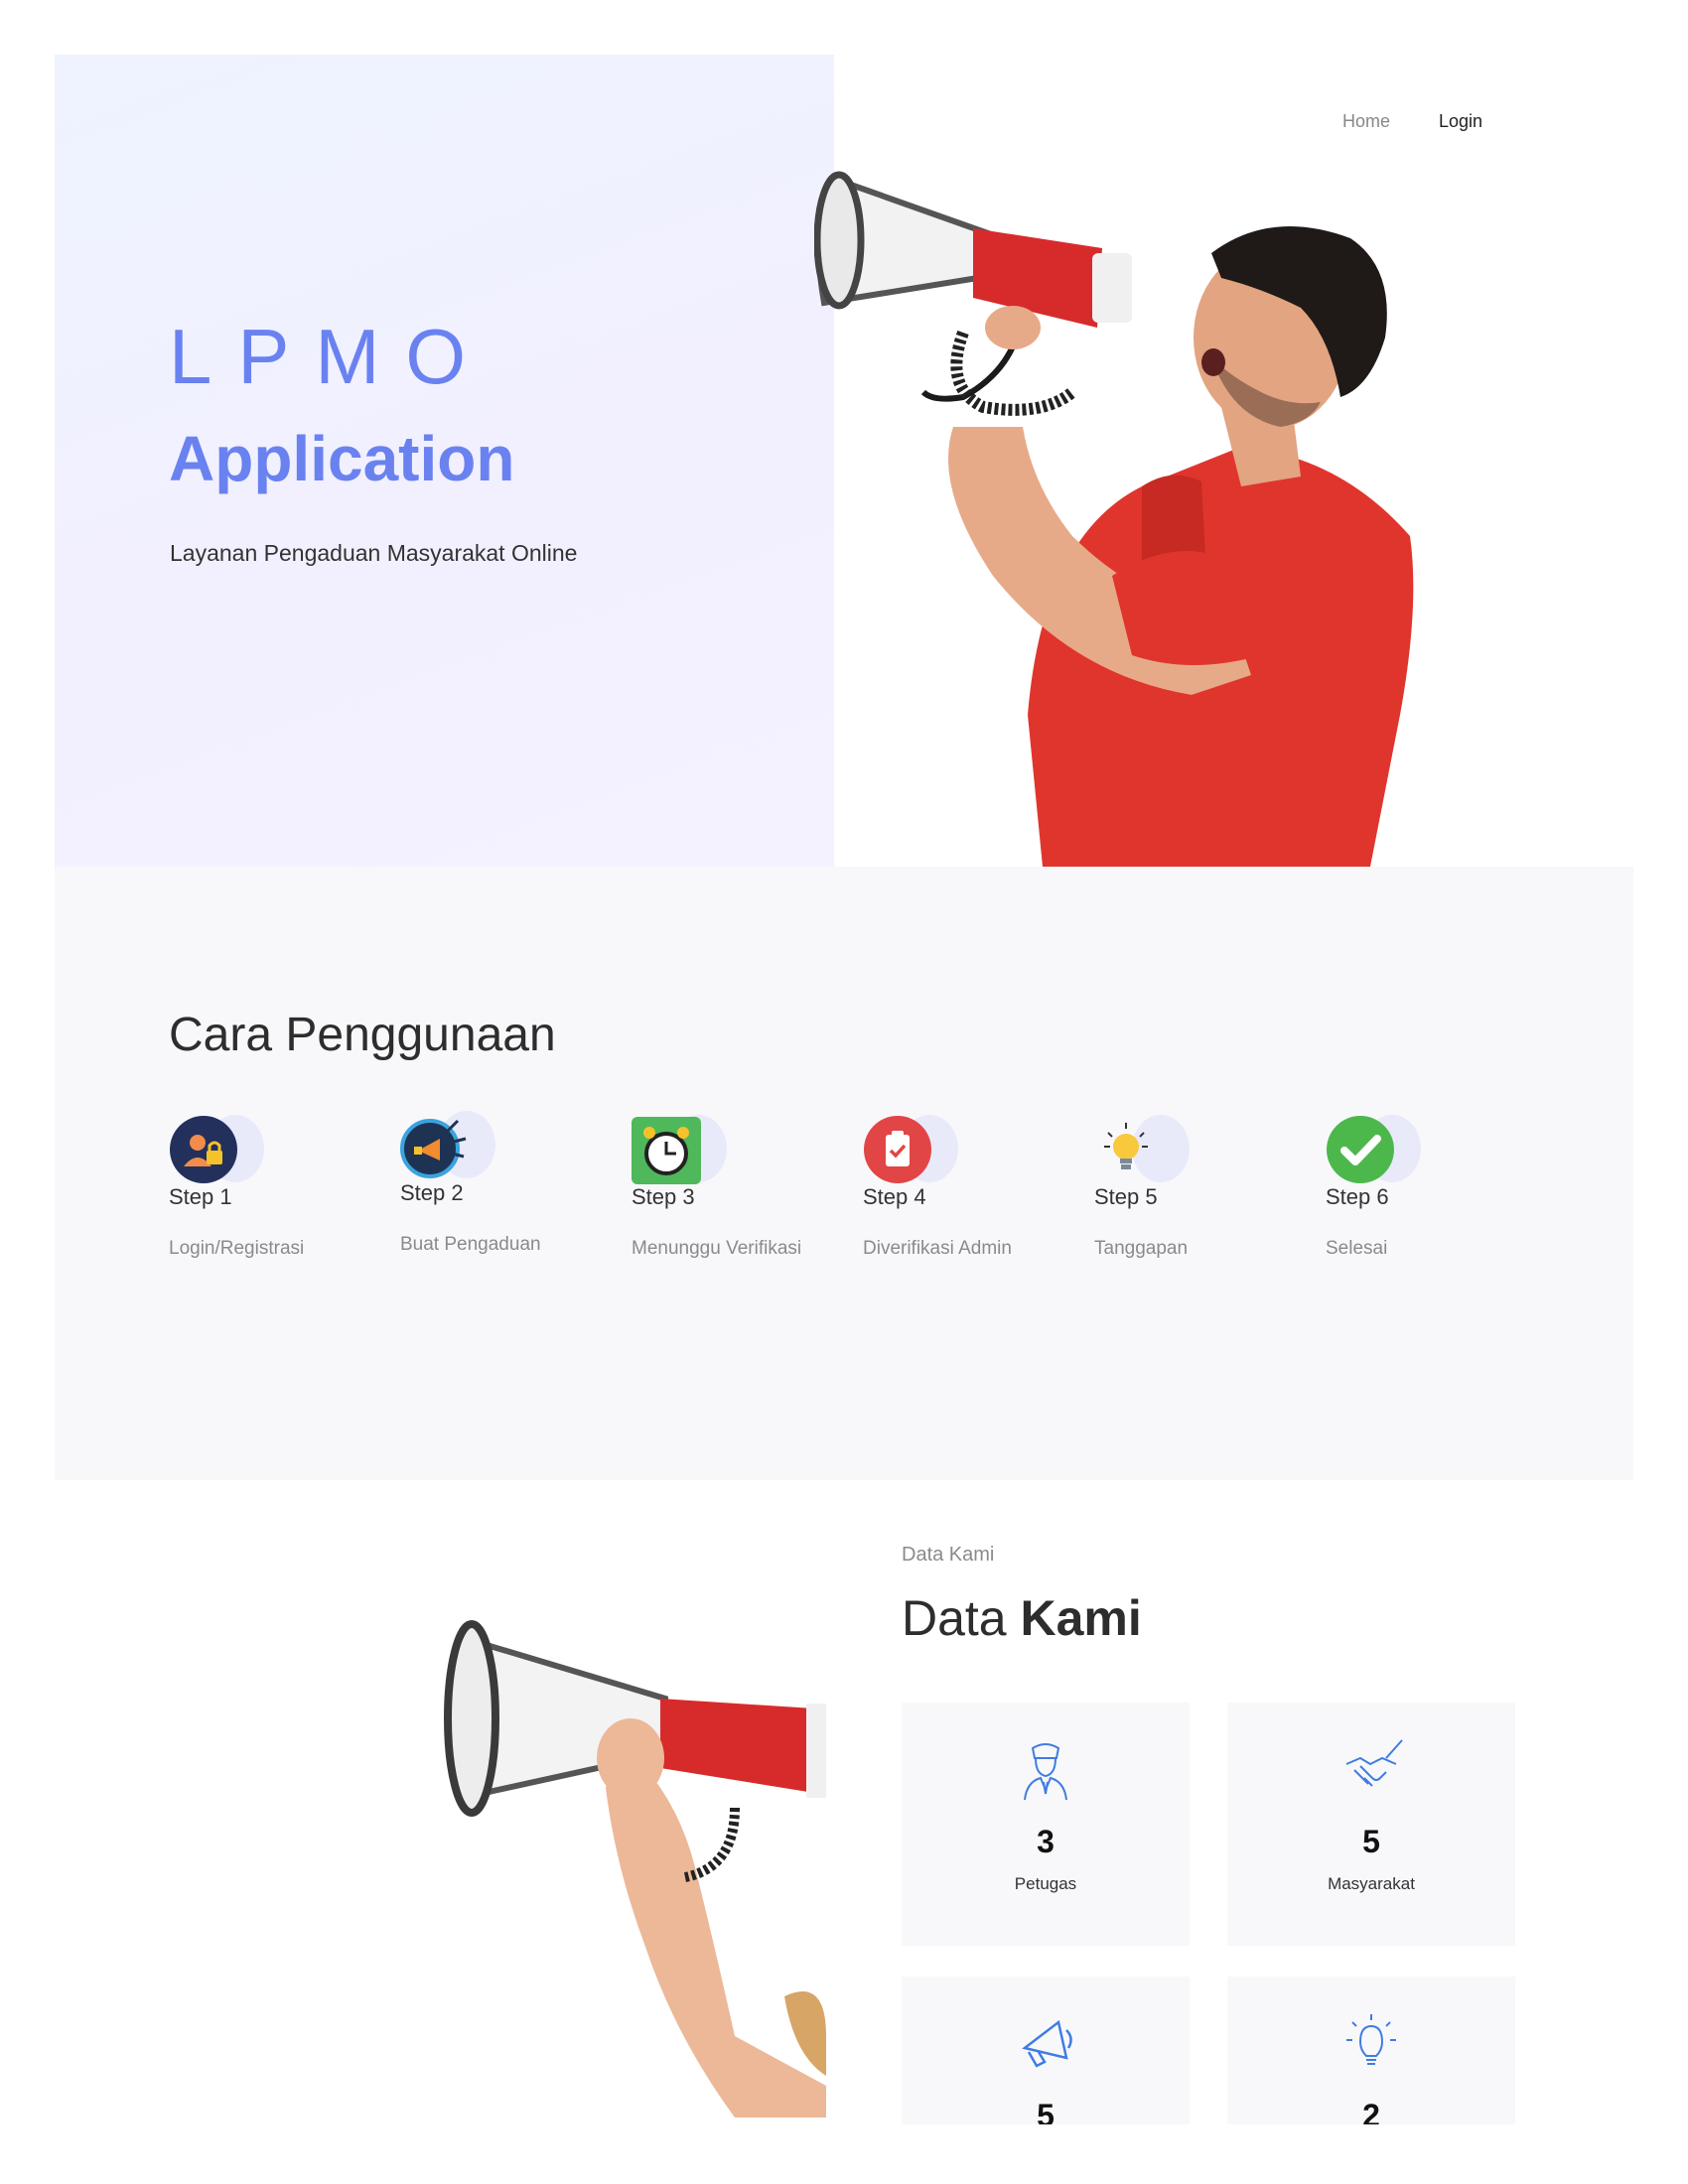  What do you see at coordinates (1045, 1772) in the screenshot?
I see `officer-icon` at bounding box center [1045, 1772].